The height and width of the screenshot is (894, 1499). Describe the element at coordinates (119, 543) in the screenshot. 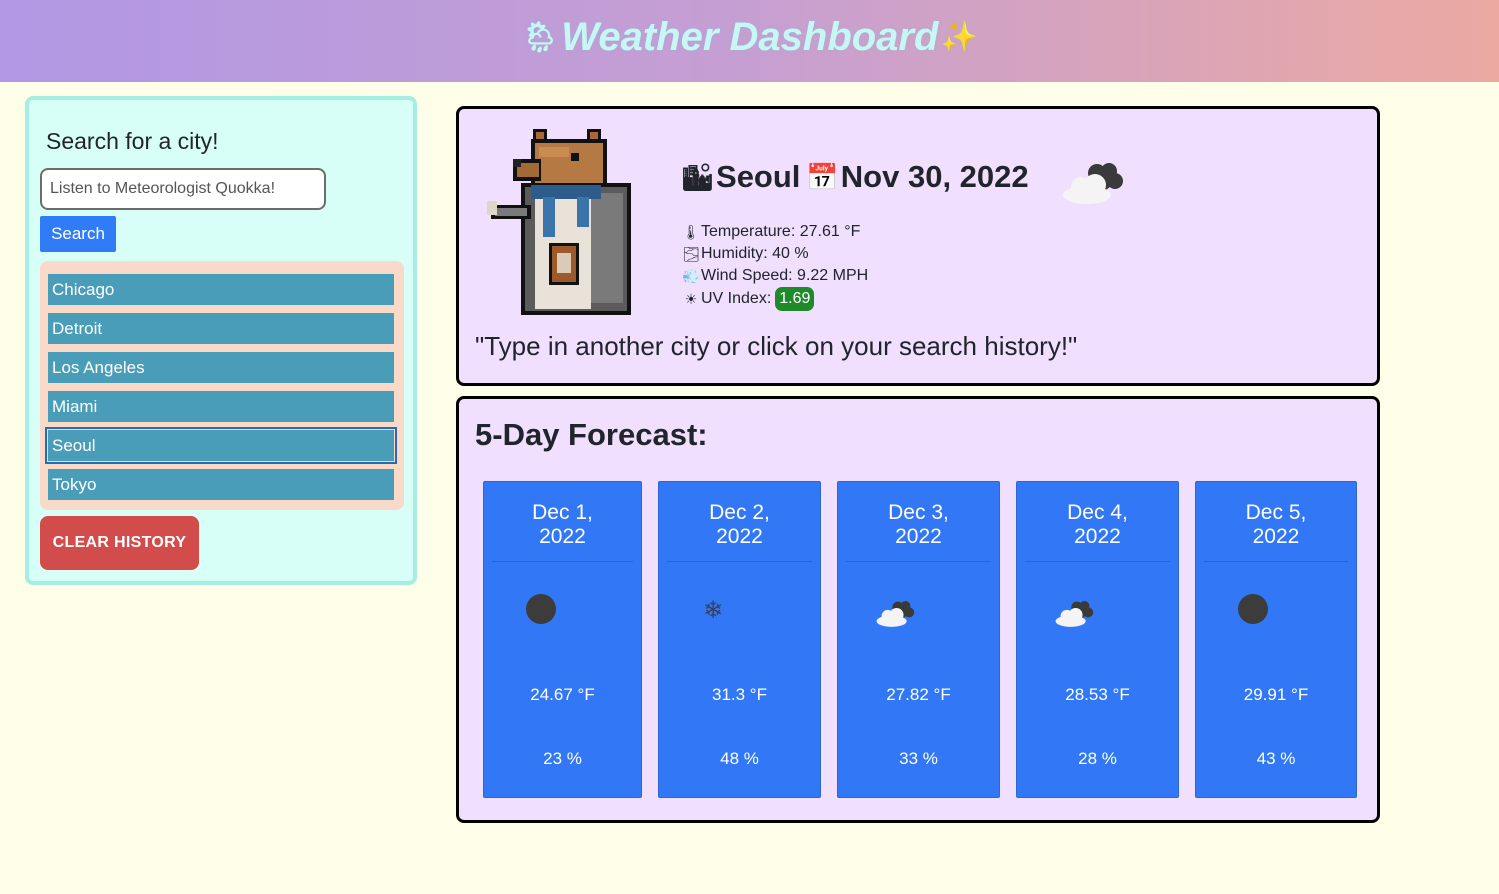

I see `clear-history-button: CLEAR HISTORY` at that location.